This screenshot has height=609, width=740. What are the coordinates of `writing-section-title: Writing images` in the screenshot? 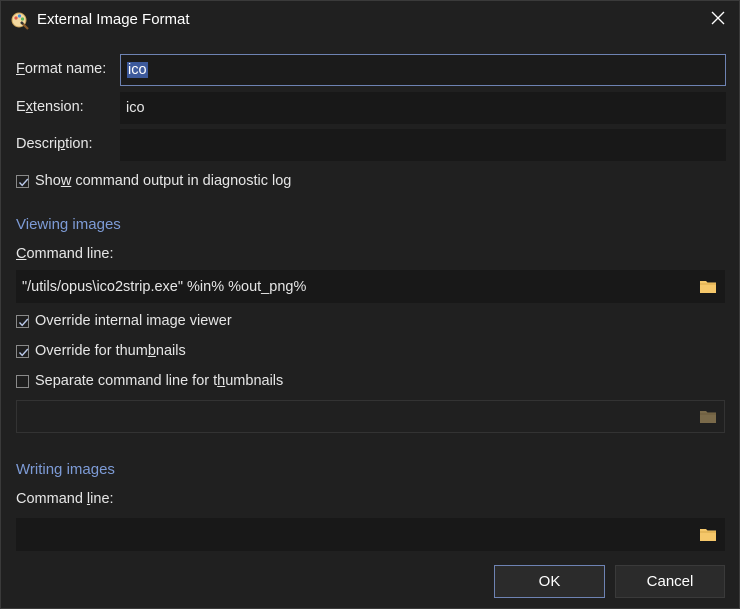 It's located at (65, 469).